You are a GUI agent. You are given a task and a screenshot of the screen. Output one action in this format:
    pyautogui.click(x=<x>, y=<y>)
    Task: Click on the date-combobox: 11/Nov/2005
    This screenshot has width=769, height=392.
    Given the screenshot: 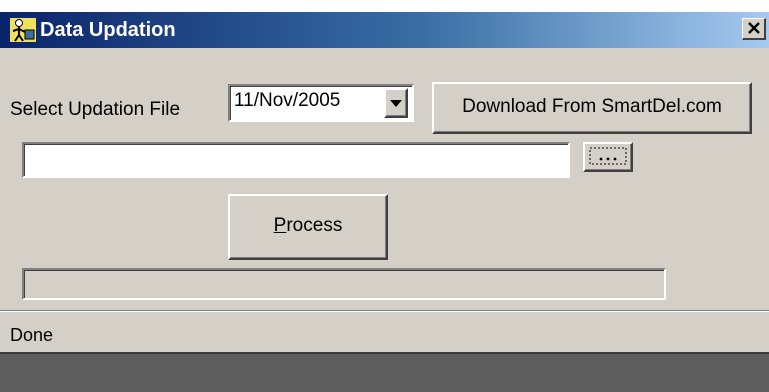 What is the action you would take?
    pyautogui.click(x=321, y=103)
    